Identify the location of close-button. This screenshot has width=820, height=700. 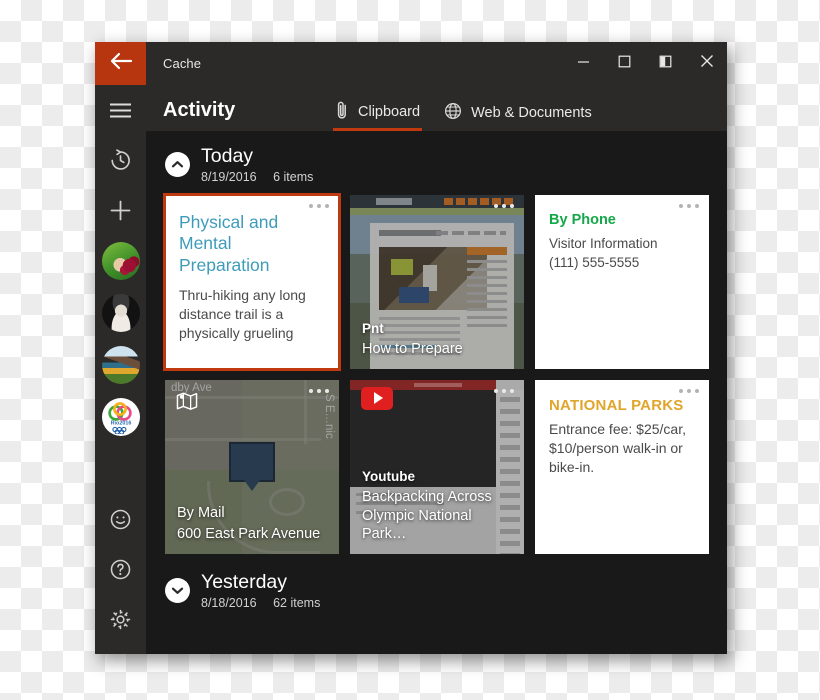
(706, 63).